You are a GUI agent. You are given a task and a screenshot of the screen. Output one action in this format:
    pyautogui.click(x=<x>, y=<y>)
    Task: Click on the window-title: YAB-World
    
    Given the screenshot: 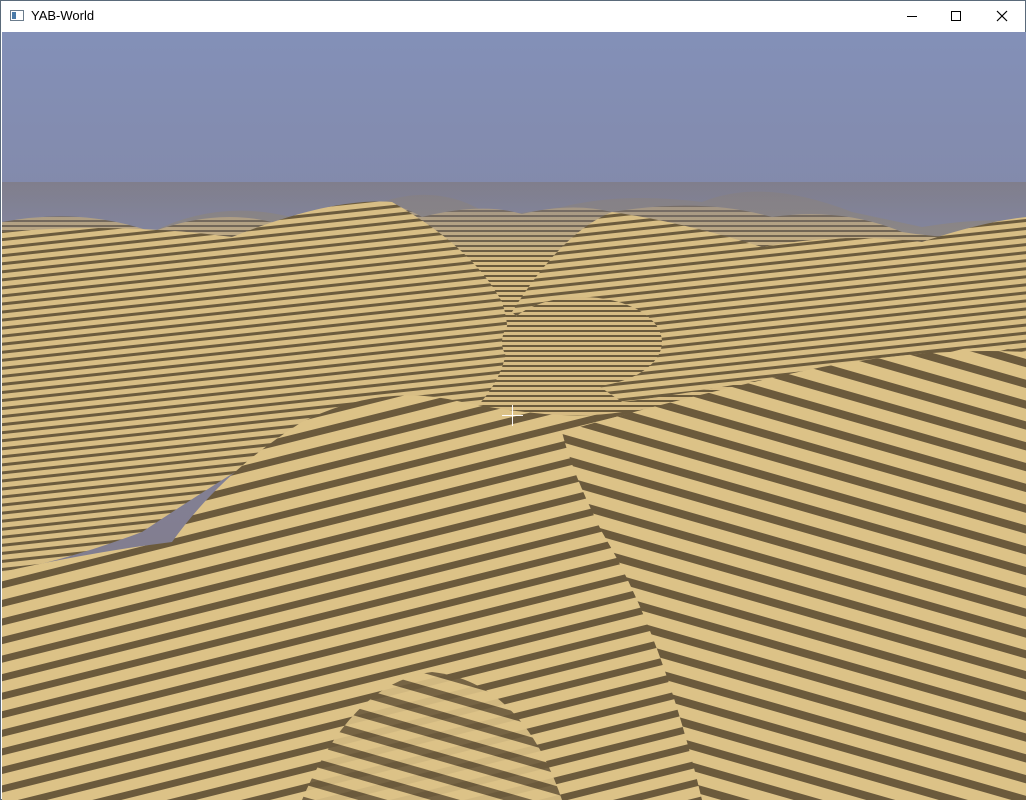 What is the action you would take?
    pyautogui.click(x=63, y=15)
    